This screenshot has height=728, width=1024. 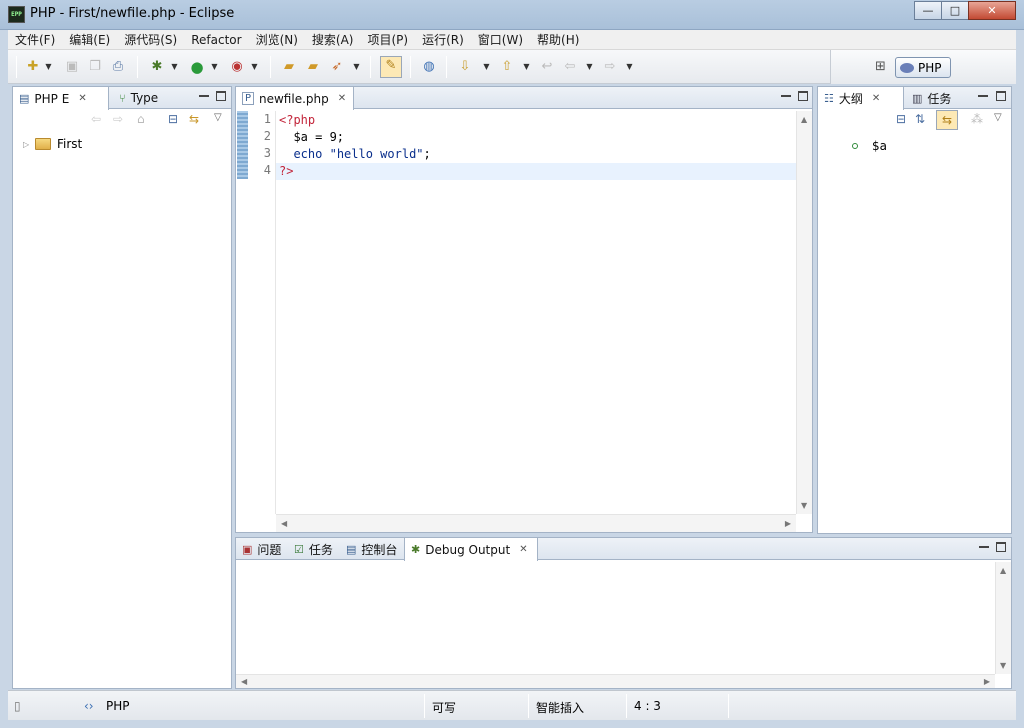 What do you see at coordinates (879, 146) in the screenshot?
I see `outline-item-label: $a` at bounding box center [879, 146].